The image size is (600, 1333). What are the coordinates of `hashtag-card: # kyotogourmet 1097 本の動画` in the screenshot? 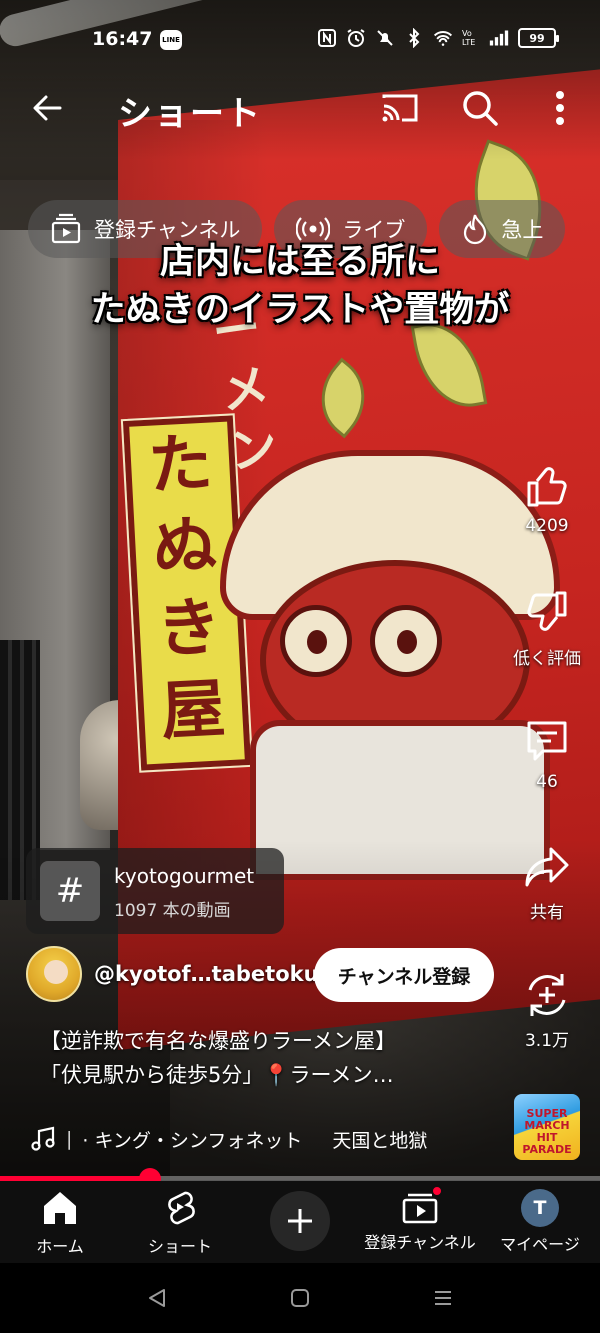 It's located at (155, 891).